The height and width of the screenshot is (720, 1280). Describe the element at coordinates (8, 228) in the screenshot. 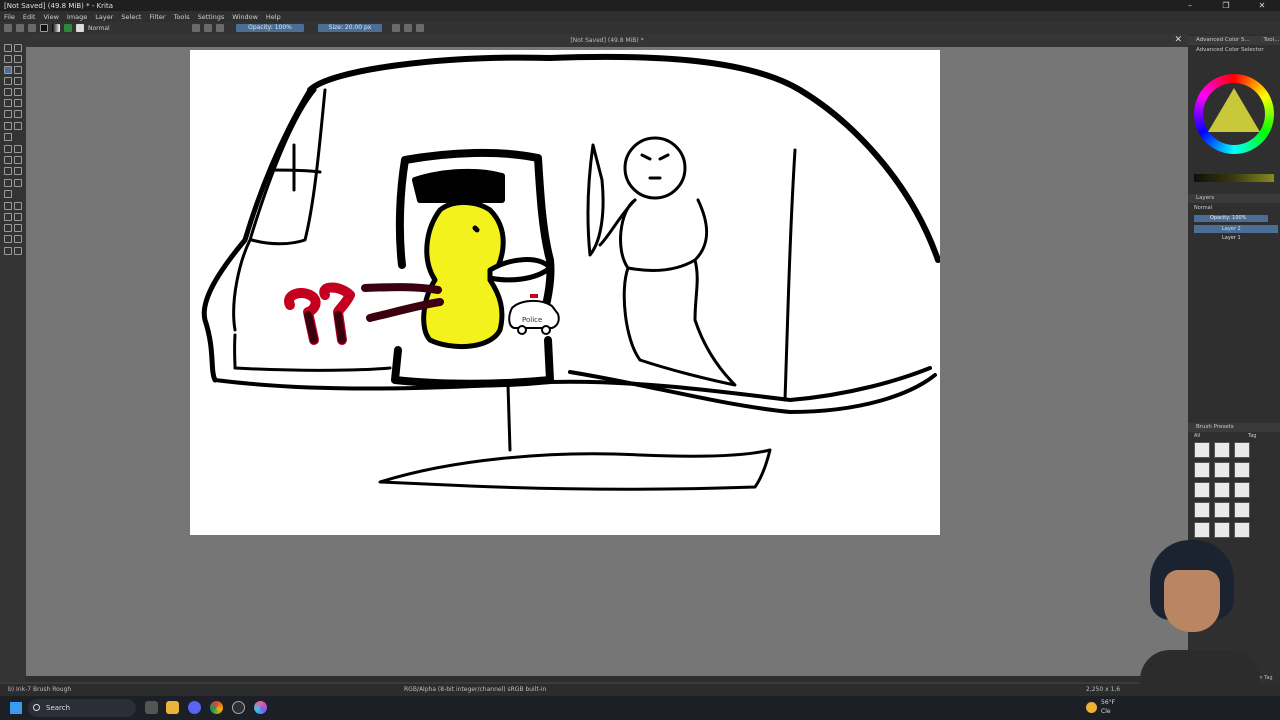

I see `contiguous-select-tool-icon` at that location.